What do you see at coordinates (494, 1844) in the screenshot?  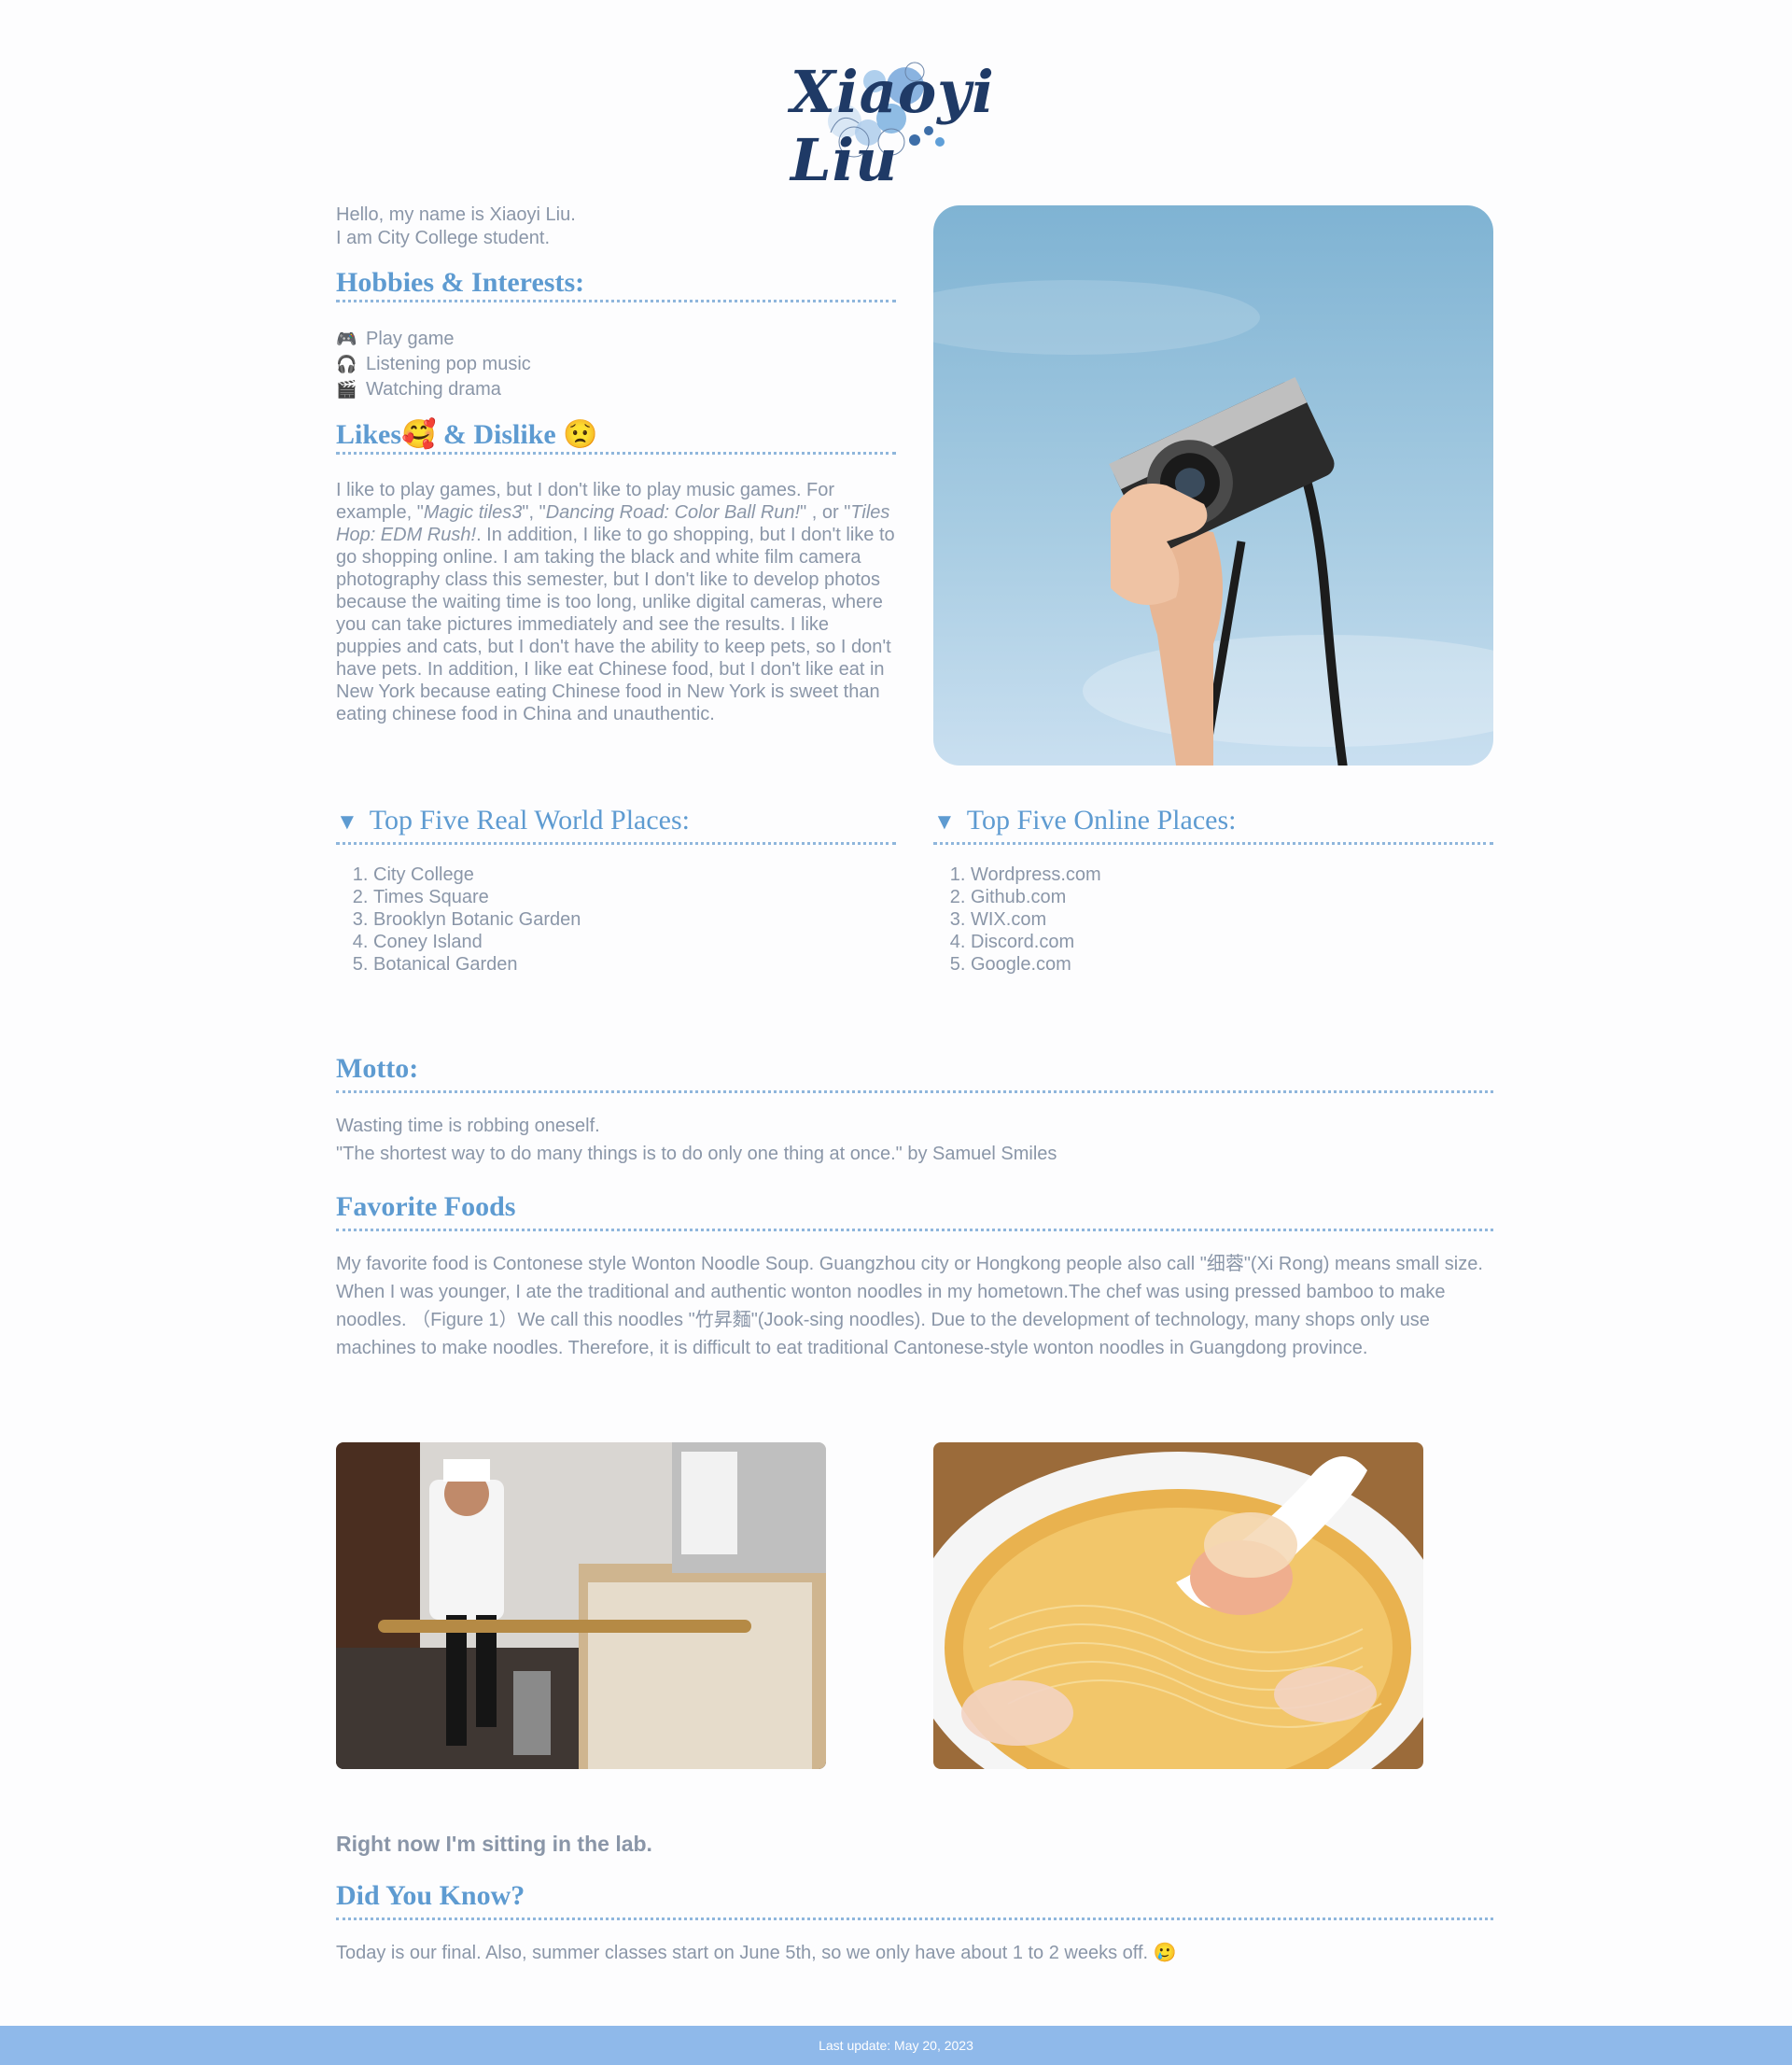 I see `status-text: Right now I'm sitting in the lab.` at bounding box center [494, 1844].